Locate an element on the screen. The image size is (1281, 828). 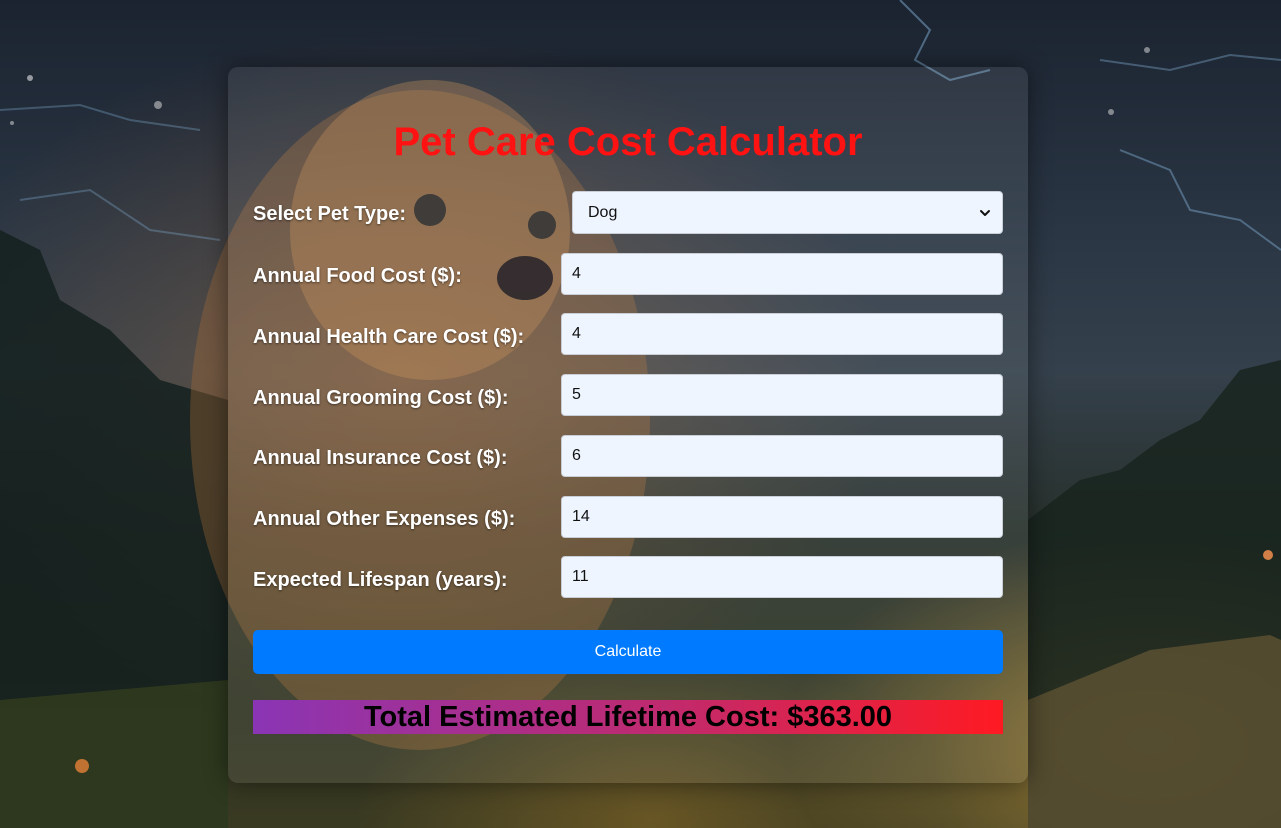
pet-type-selected-value: Dog is located at coordinates (603, 212).